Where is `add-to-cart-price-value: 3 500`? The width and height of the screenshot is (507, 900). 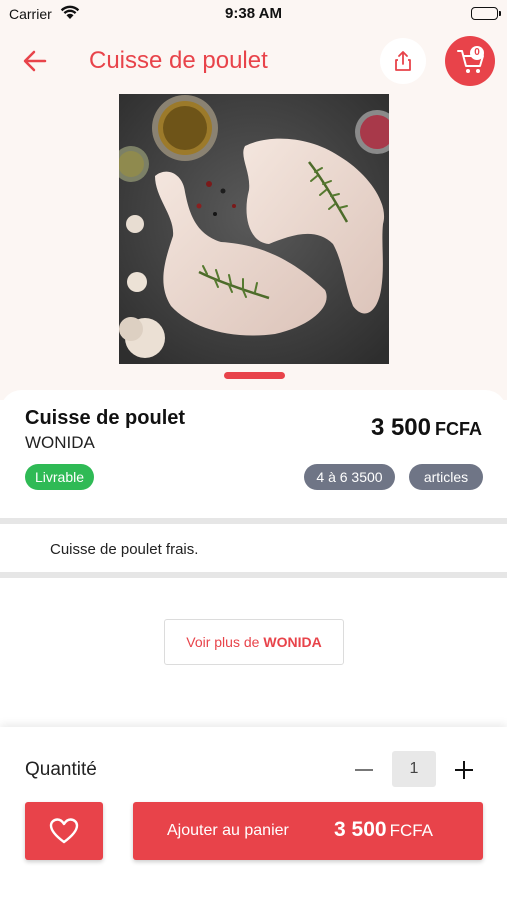
add-to-cart-price-value: 3 500 is located at coordinates (360, 829).